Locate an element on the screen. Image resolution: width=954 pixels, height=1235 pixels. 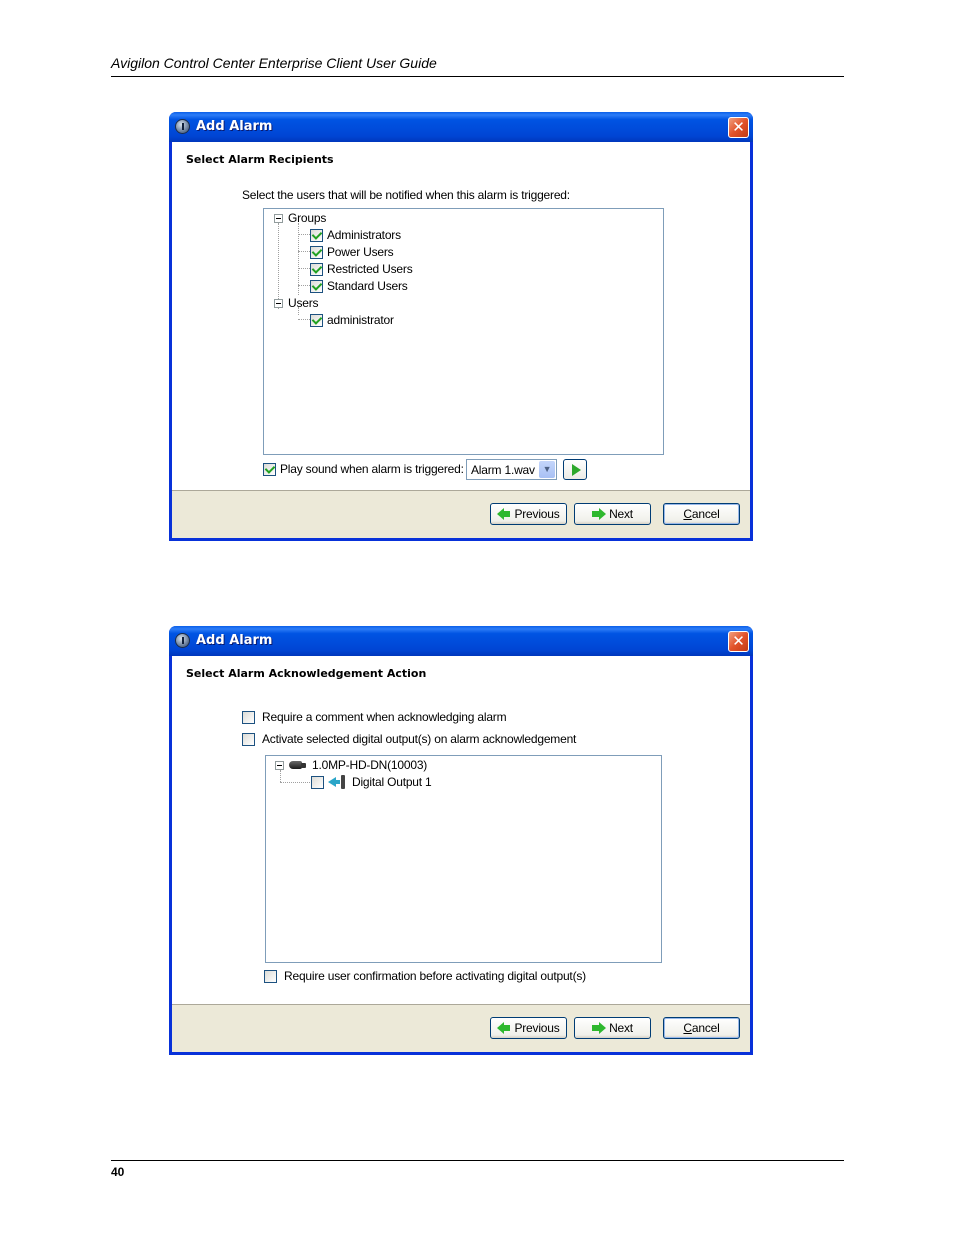
tree-item-restricted-users: Restricted Users is located at coordinates (361, 269).